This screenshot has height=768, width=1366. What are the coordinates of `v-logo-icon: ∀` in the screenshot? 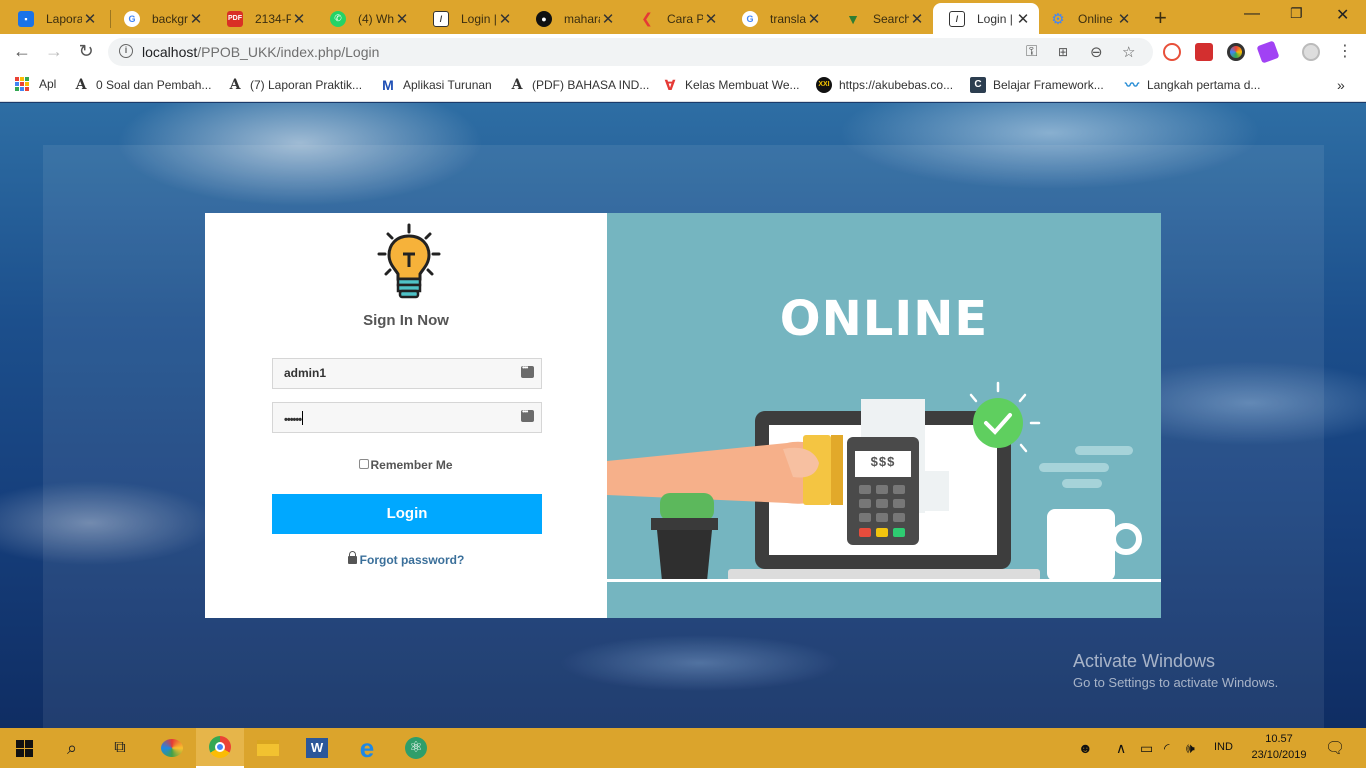 It's located at (670, 85).